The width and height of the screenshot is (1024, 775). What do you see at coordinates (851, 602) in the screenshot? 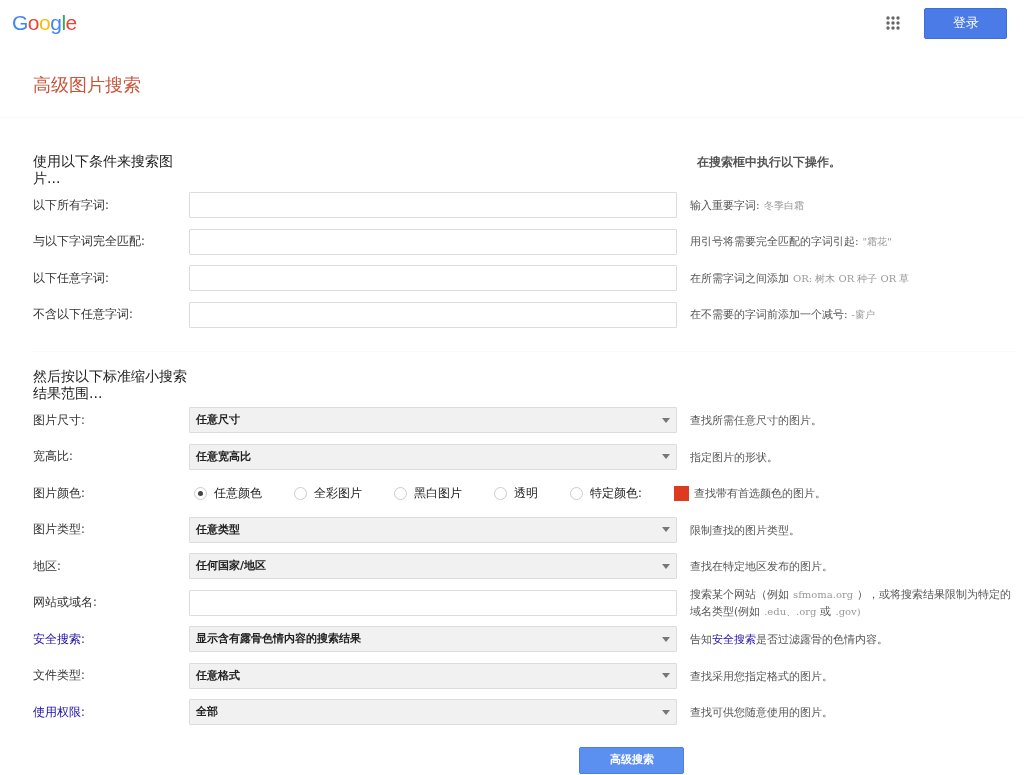
I see `hint-text: 搜索某个网站（例如 sfmoma.org ），或将搜索结果限制为特定的域名类型(例如 .edu、.org 或 .gov)` at bounding box center [851, 602].